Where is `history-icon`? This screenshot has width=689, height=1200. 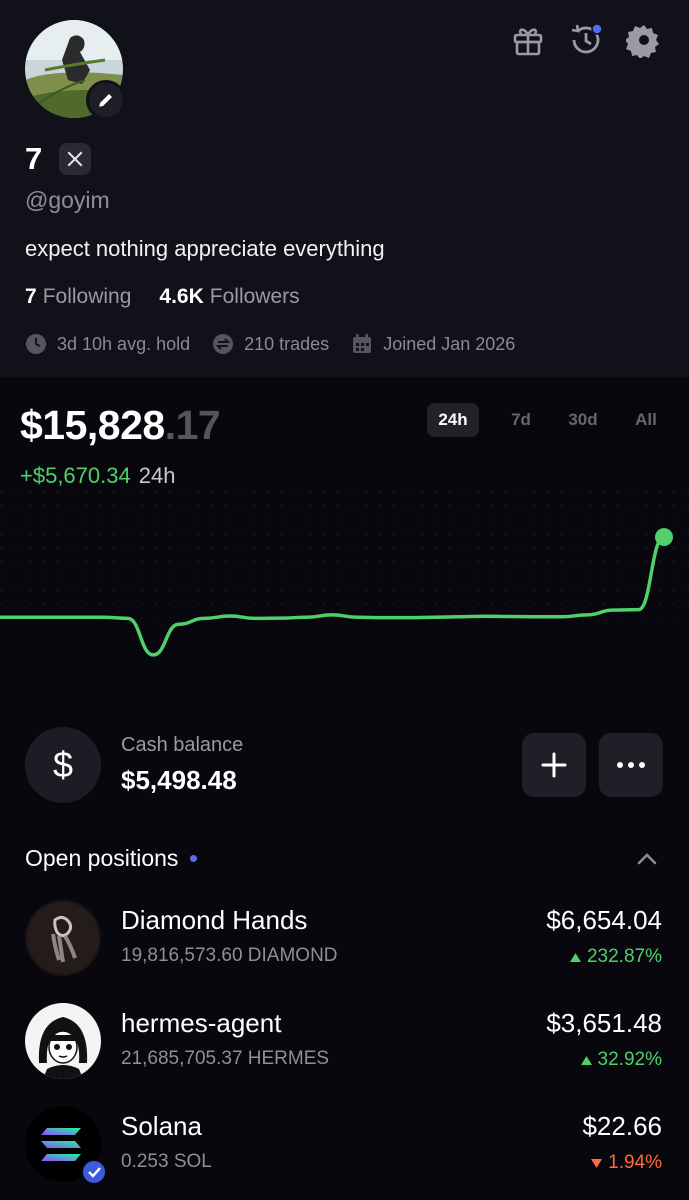 history-icon is located at coordinates (586, 40).